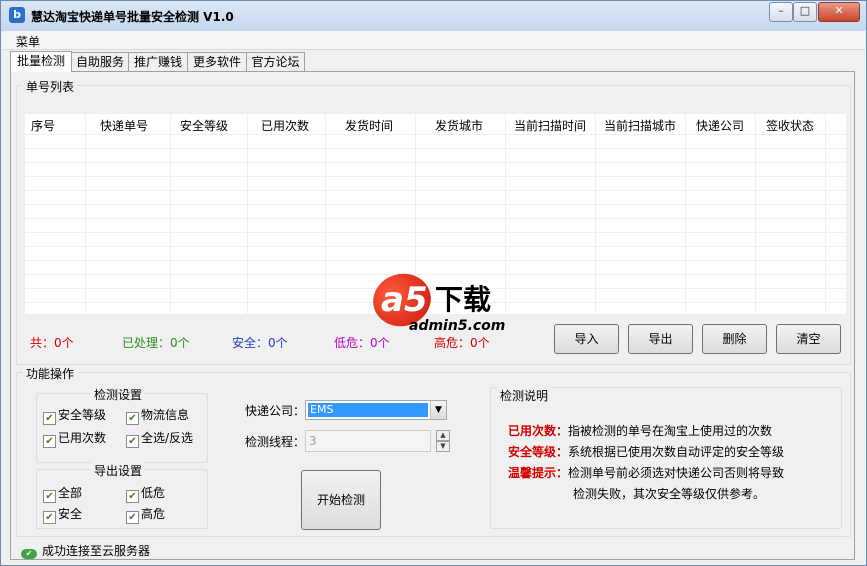  What do you see at coordinates (96, 551) in the screenshot?
I see `status-text: 成功连接至云服务器` at bounding box center [96, 551].